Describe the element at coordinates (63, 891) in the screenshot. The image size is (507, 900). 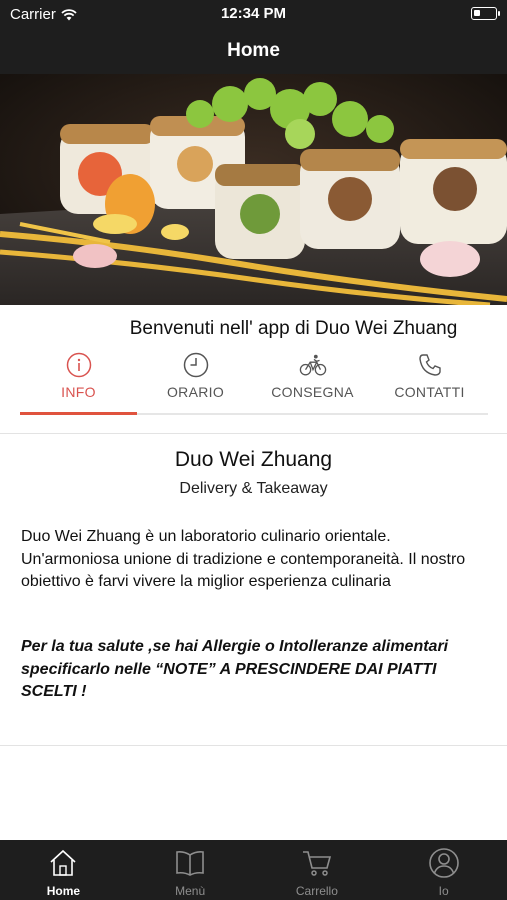
I see `bottom-tab-home-label: Home` at that location.